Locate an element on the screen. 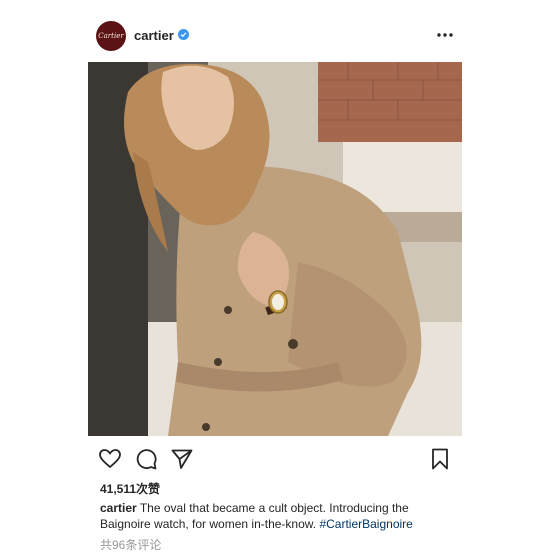 The image size is (550, 553). caption-hashtag: #CartierBaignoire is located at coordinates (365, 524).